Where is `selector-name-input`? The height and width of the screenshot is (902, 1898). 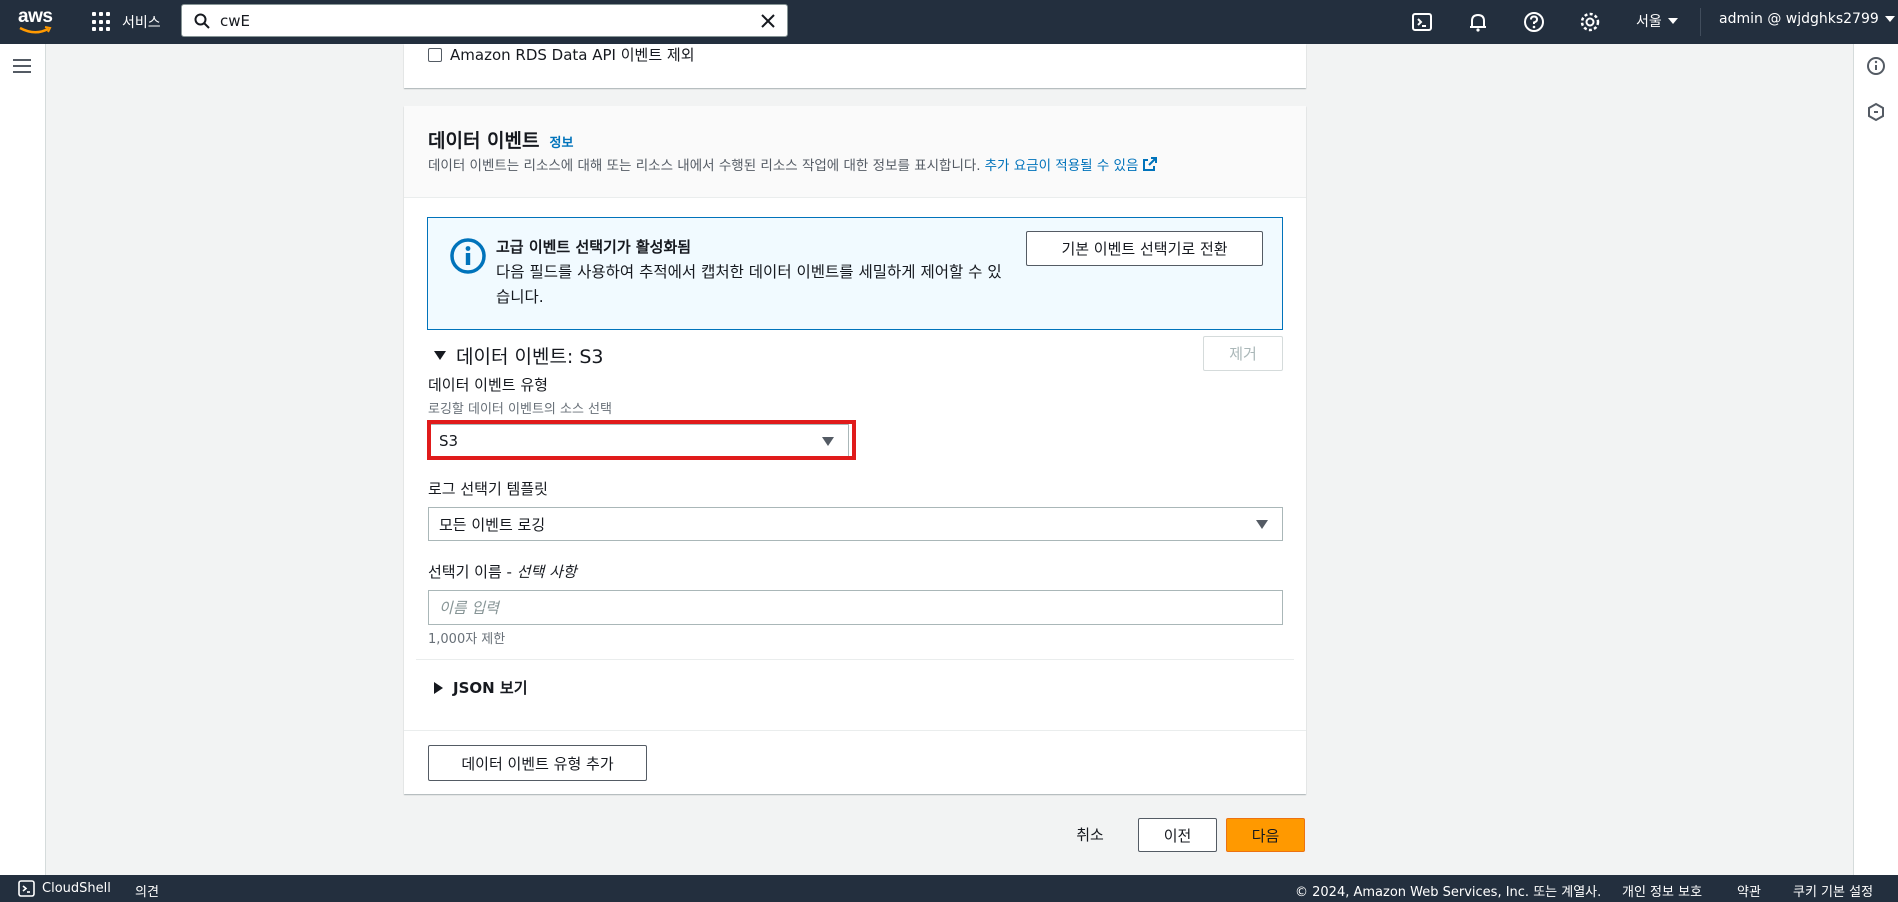
selector-name-input is located at coordinates (855, 607).